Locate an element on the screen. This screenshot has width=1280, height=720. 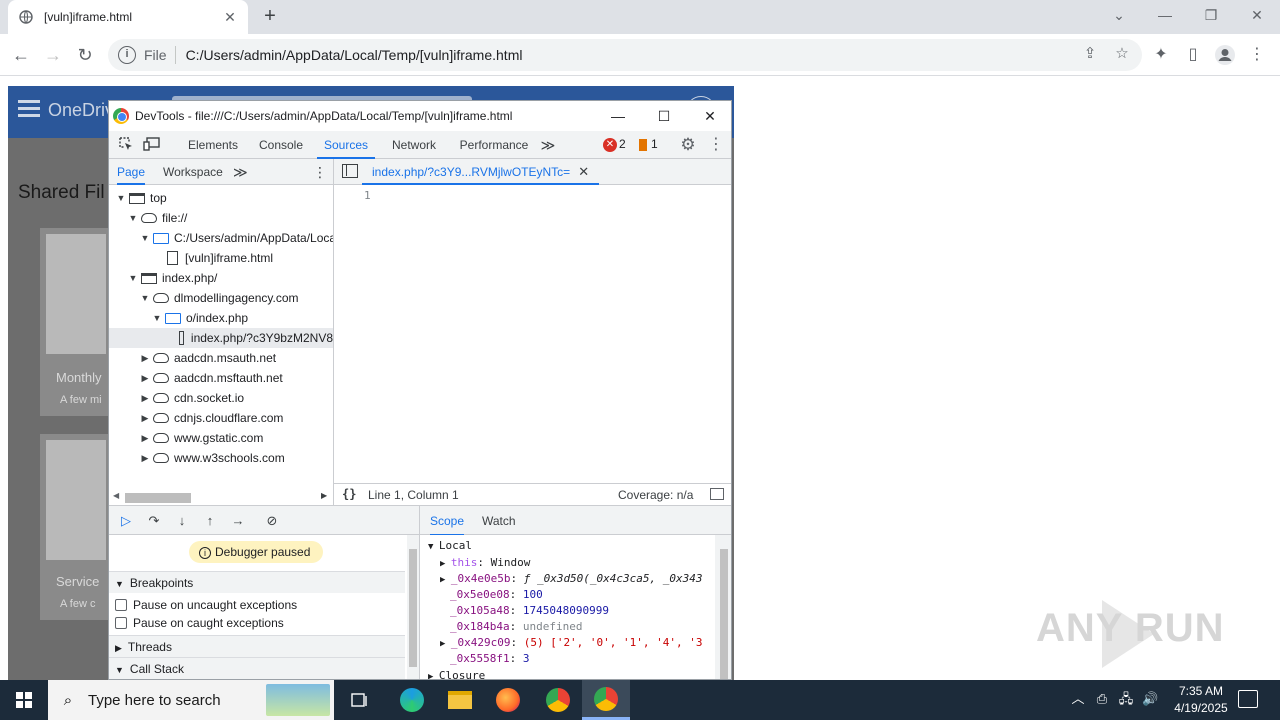
tab-elements: Elements is located at coordinates (213, 145).